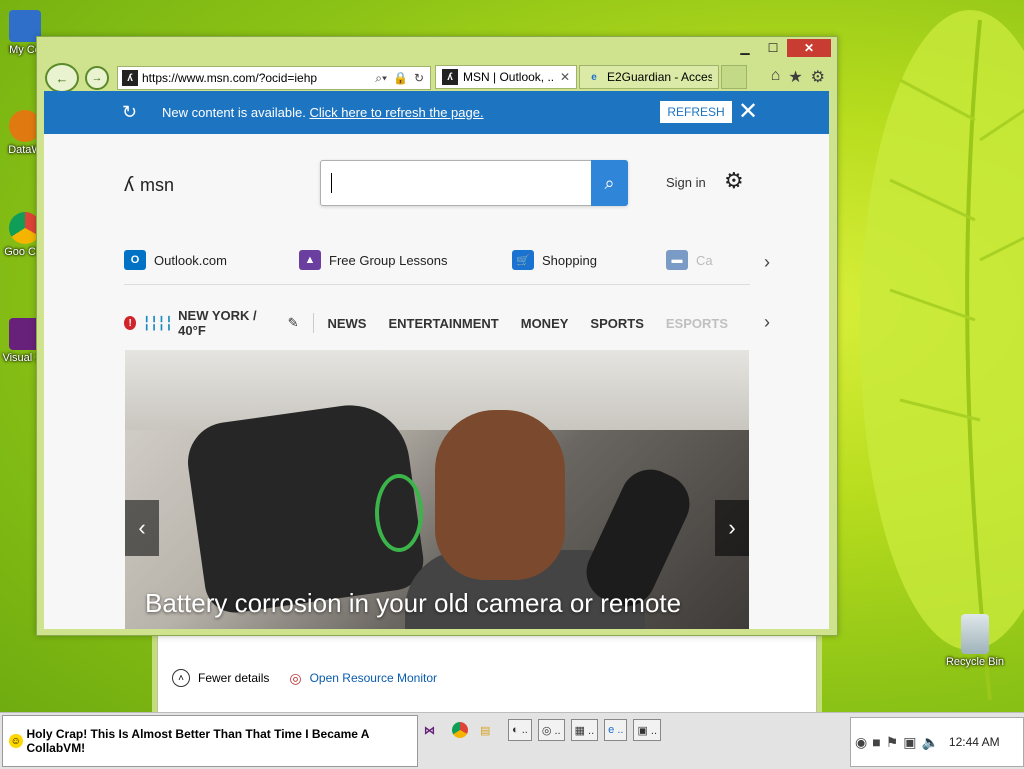 The height and width of the screenshot is (769, 1024). What do you see at coordinates (974, 742) in the screenshot?
I see `clock: 12:44 AM` at bounding box center [974, 742].